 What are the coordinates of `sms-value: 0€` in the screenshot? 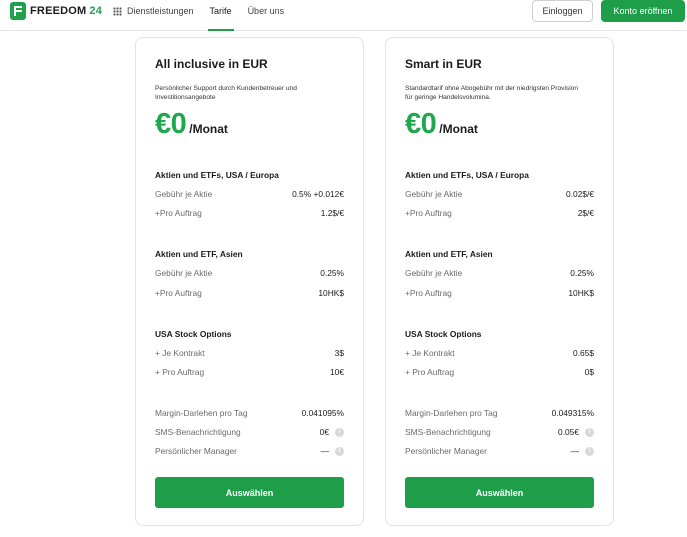 It's located at (324, 432).